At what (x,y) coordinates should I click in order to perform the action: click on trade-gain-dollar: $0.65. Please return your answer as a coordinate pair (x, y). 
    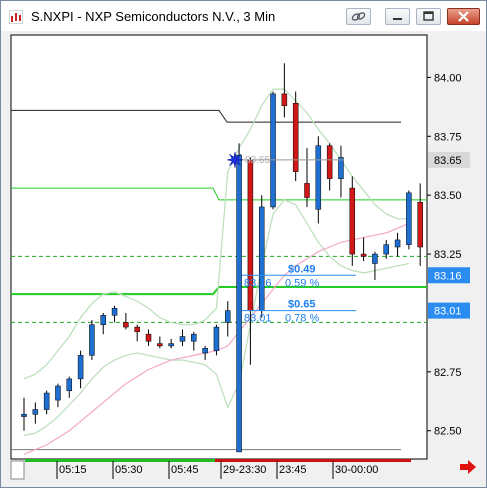
    Looking at the image, I should click on (302, 305).